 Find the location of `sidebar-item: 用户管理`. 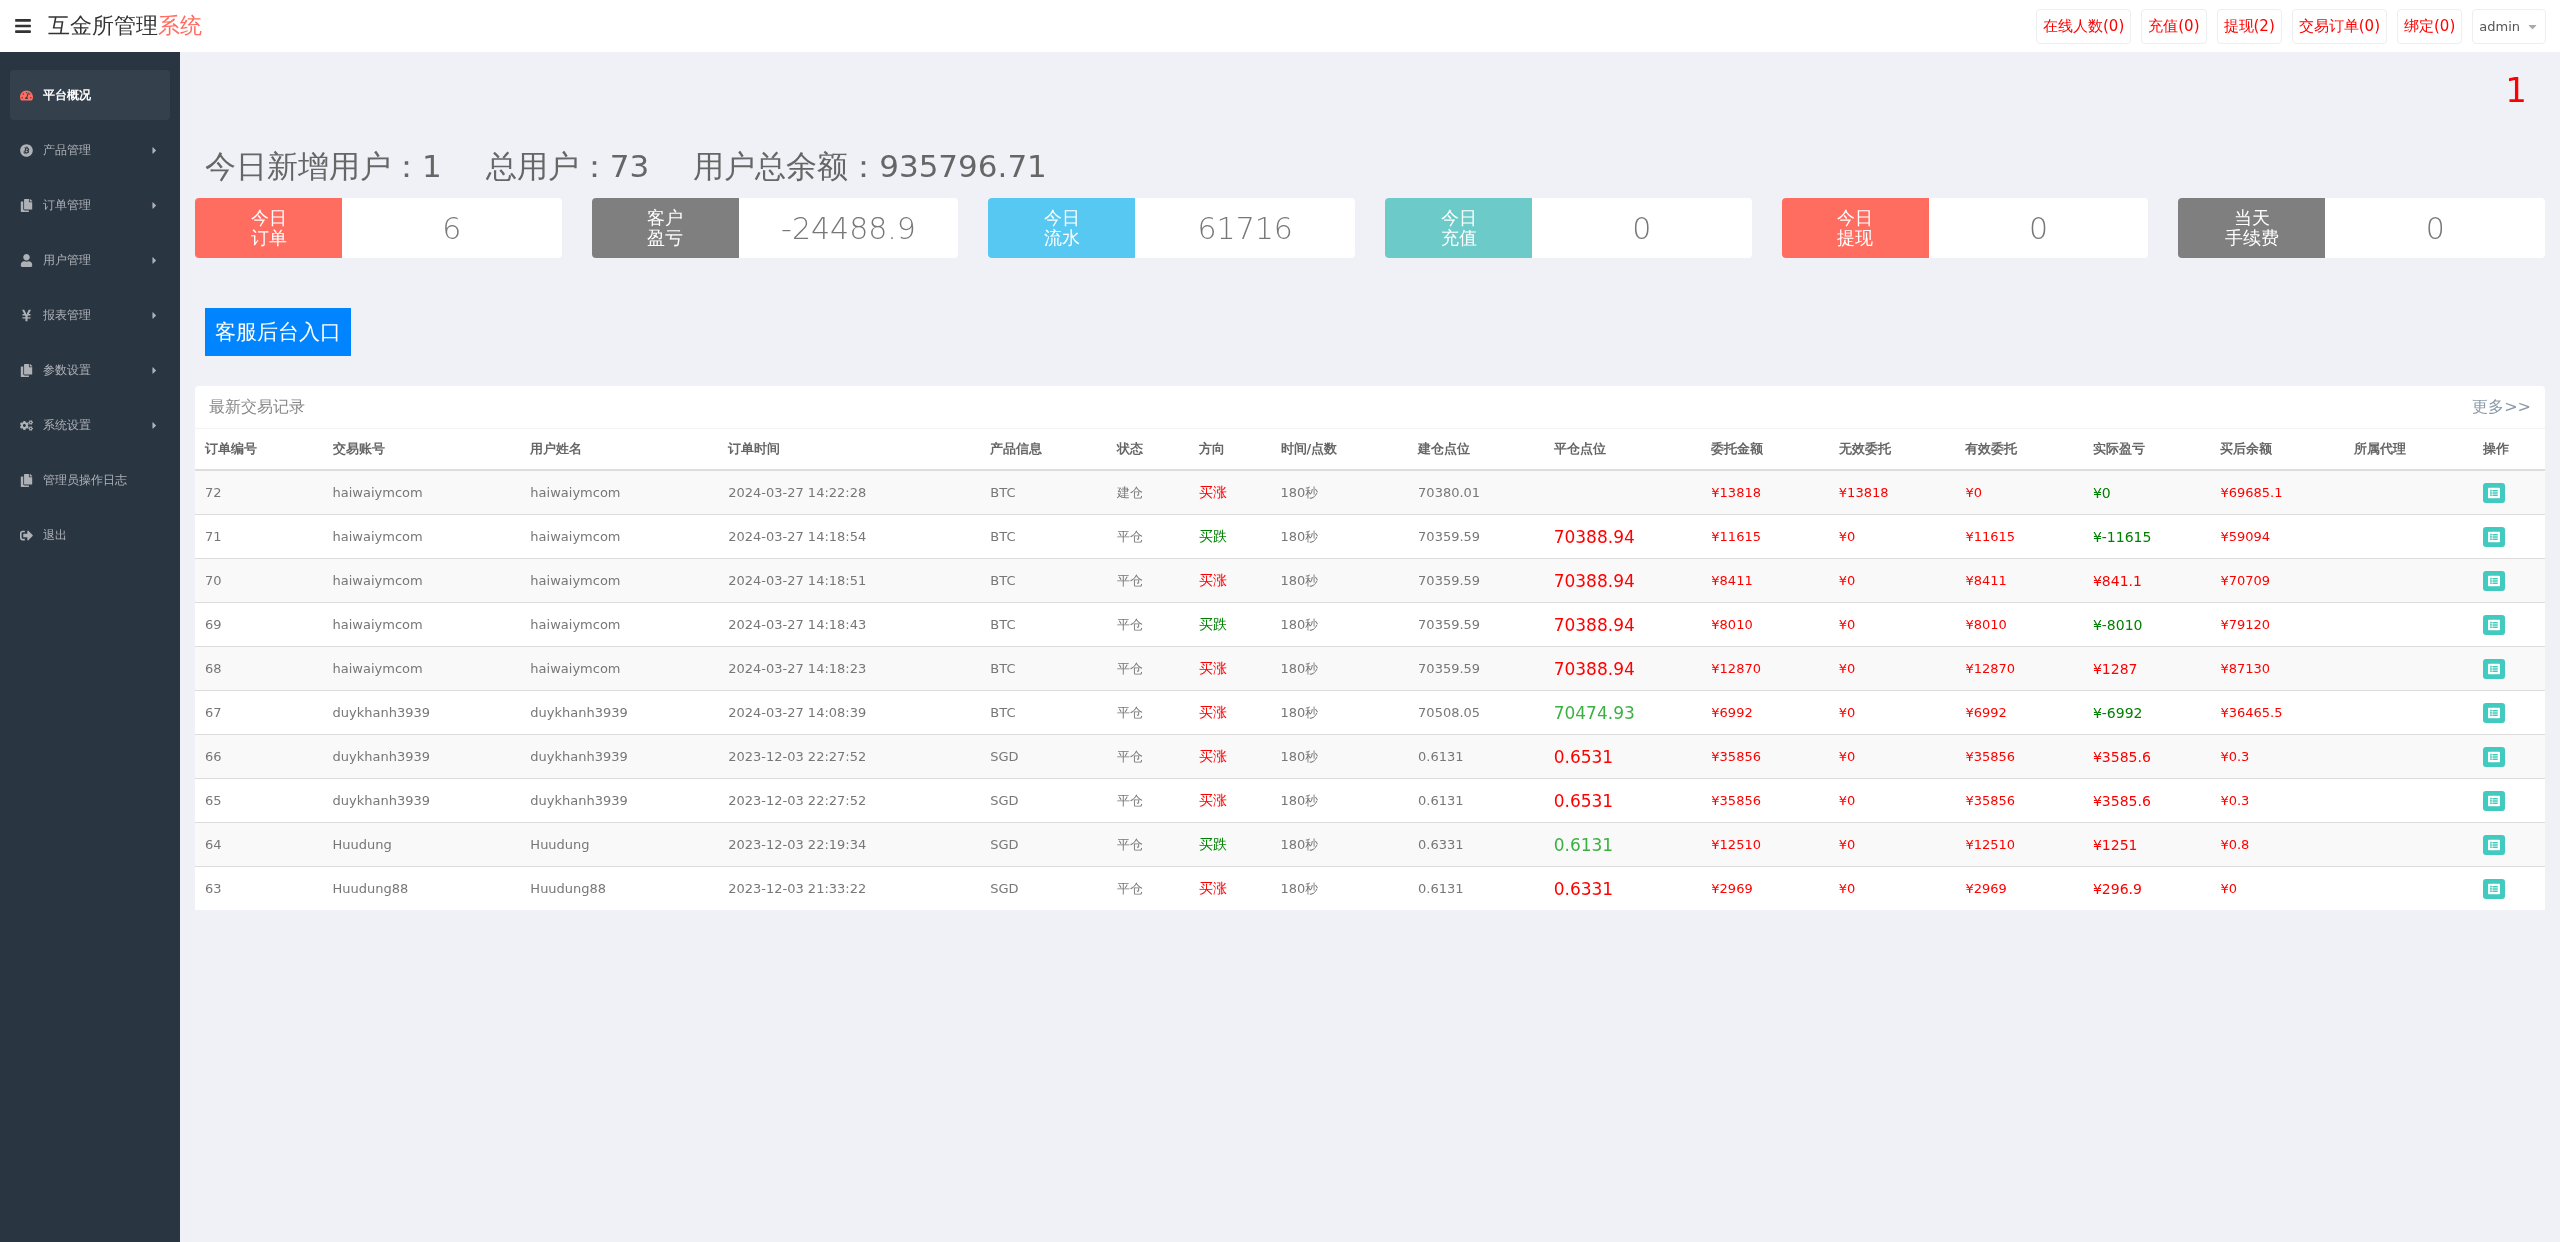

sidebar-item: 用户管理 is located at coordinates (90, 260).